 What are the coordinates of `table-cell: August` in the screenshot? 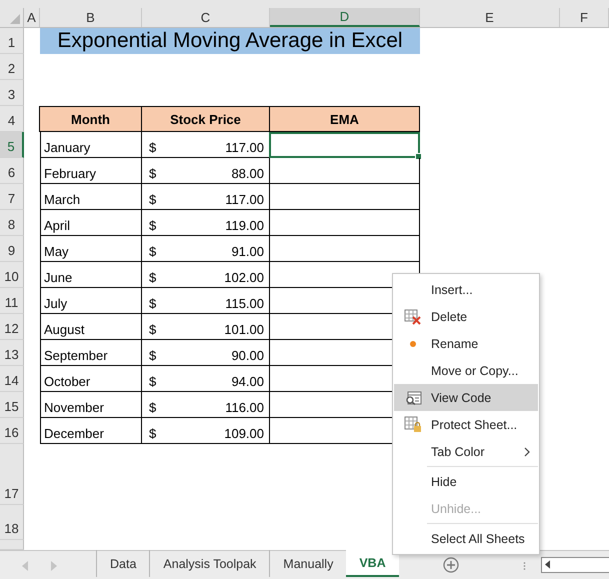 It's located at (91, 327).